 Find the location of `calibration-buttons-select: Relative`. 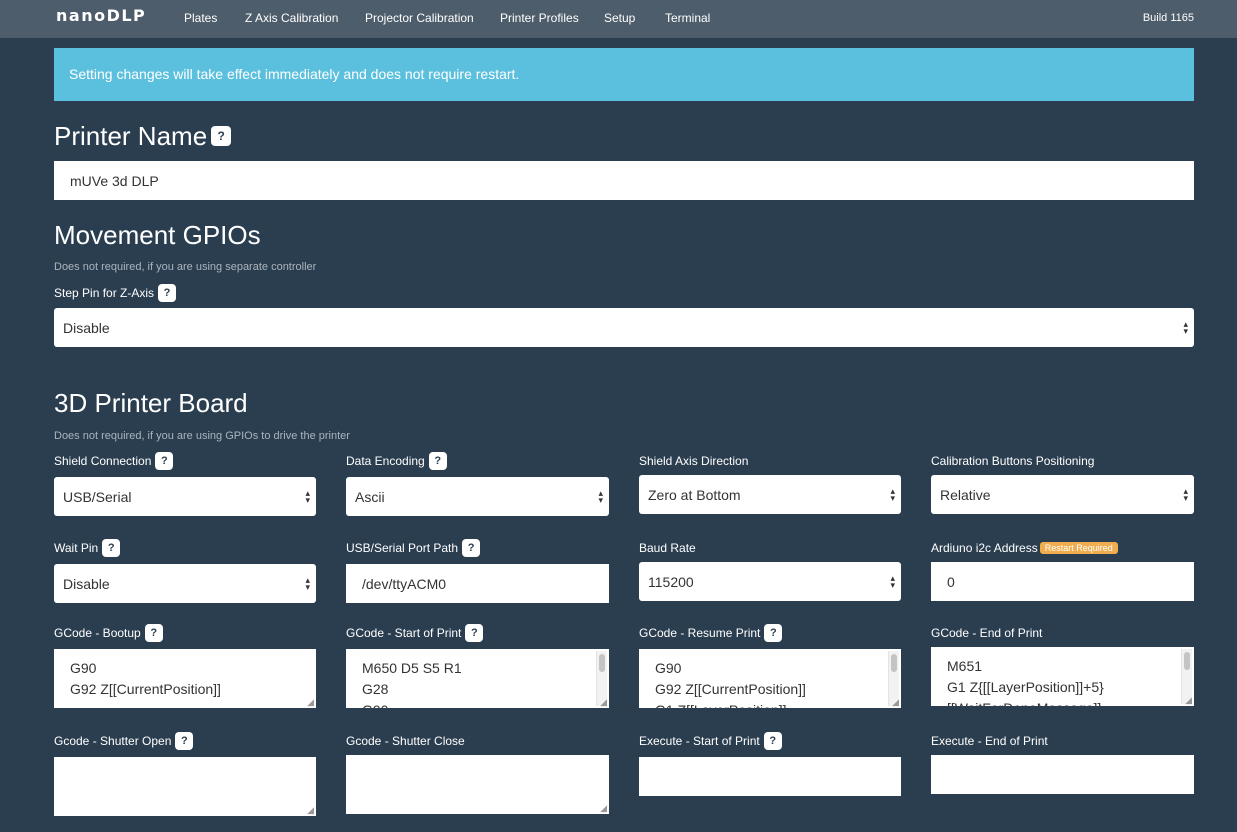

calibration-buttons-select: Relative is located at coordinates (1062, 494).